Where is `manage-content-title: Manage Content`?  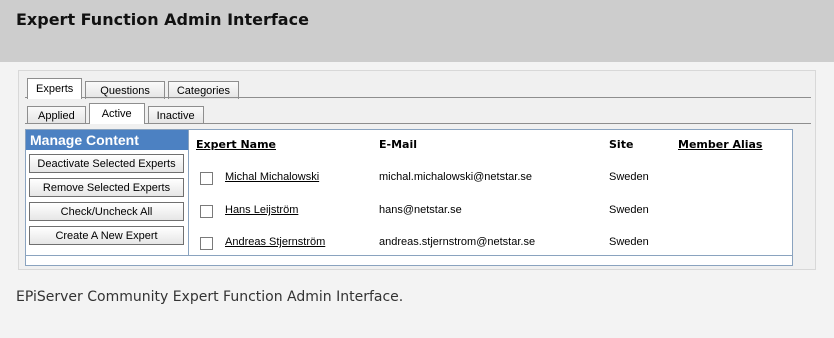
manage-content-title: Manage Content is located at coordinates (107, 140).